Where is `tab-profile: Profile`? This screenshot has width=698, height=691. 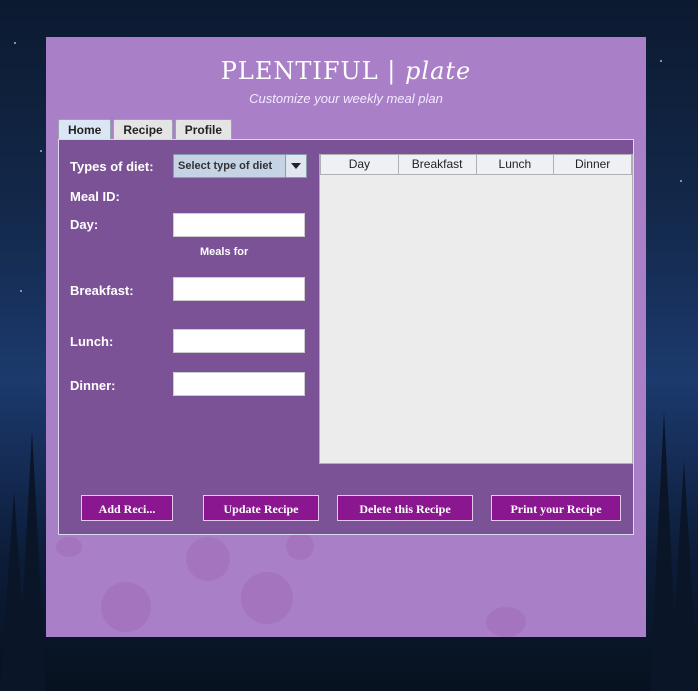 tab-profile: Profile is located at coordinates (203, 129).